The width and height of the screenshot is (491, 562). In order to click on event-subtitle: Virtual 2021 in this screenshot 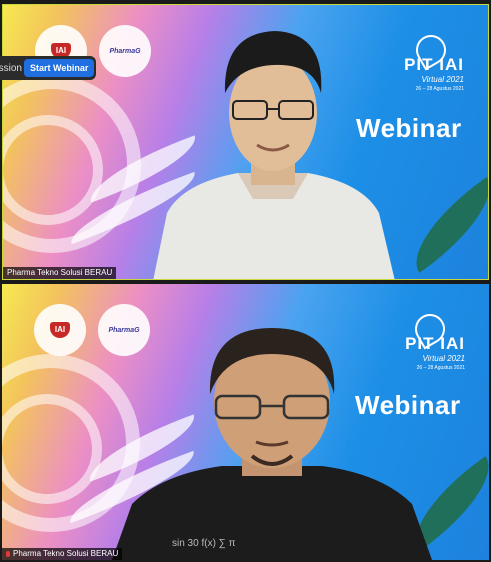, I will do `click(442, 79)`.